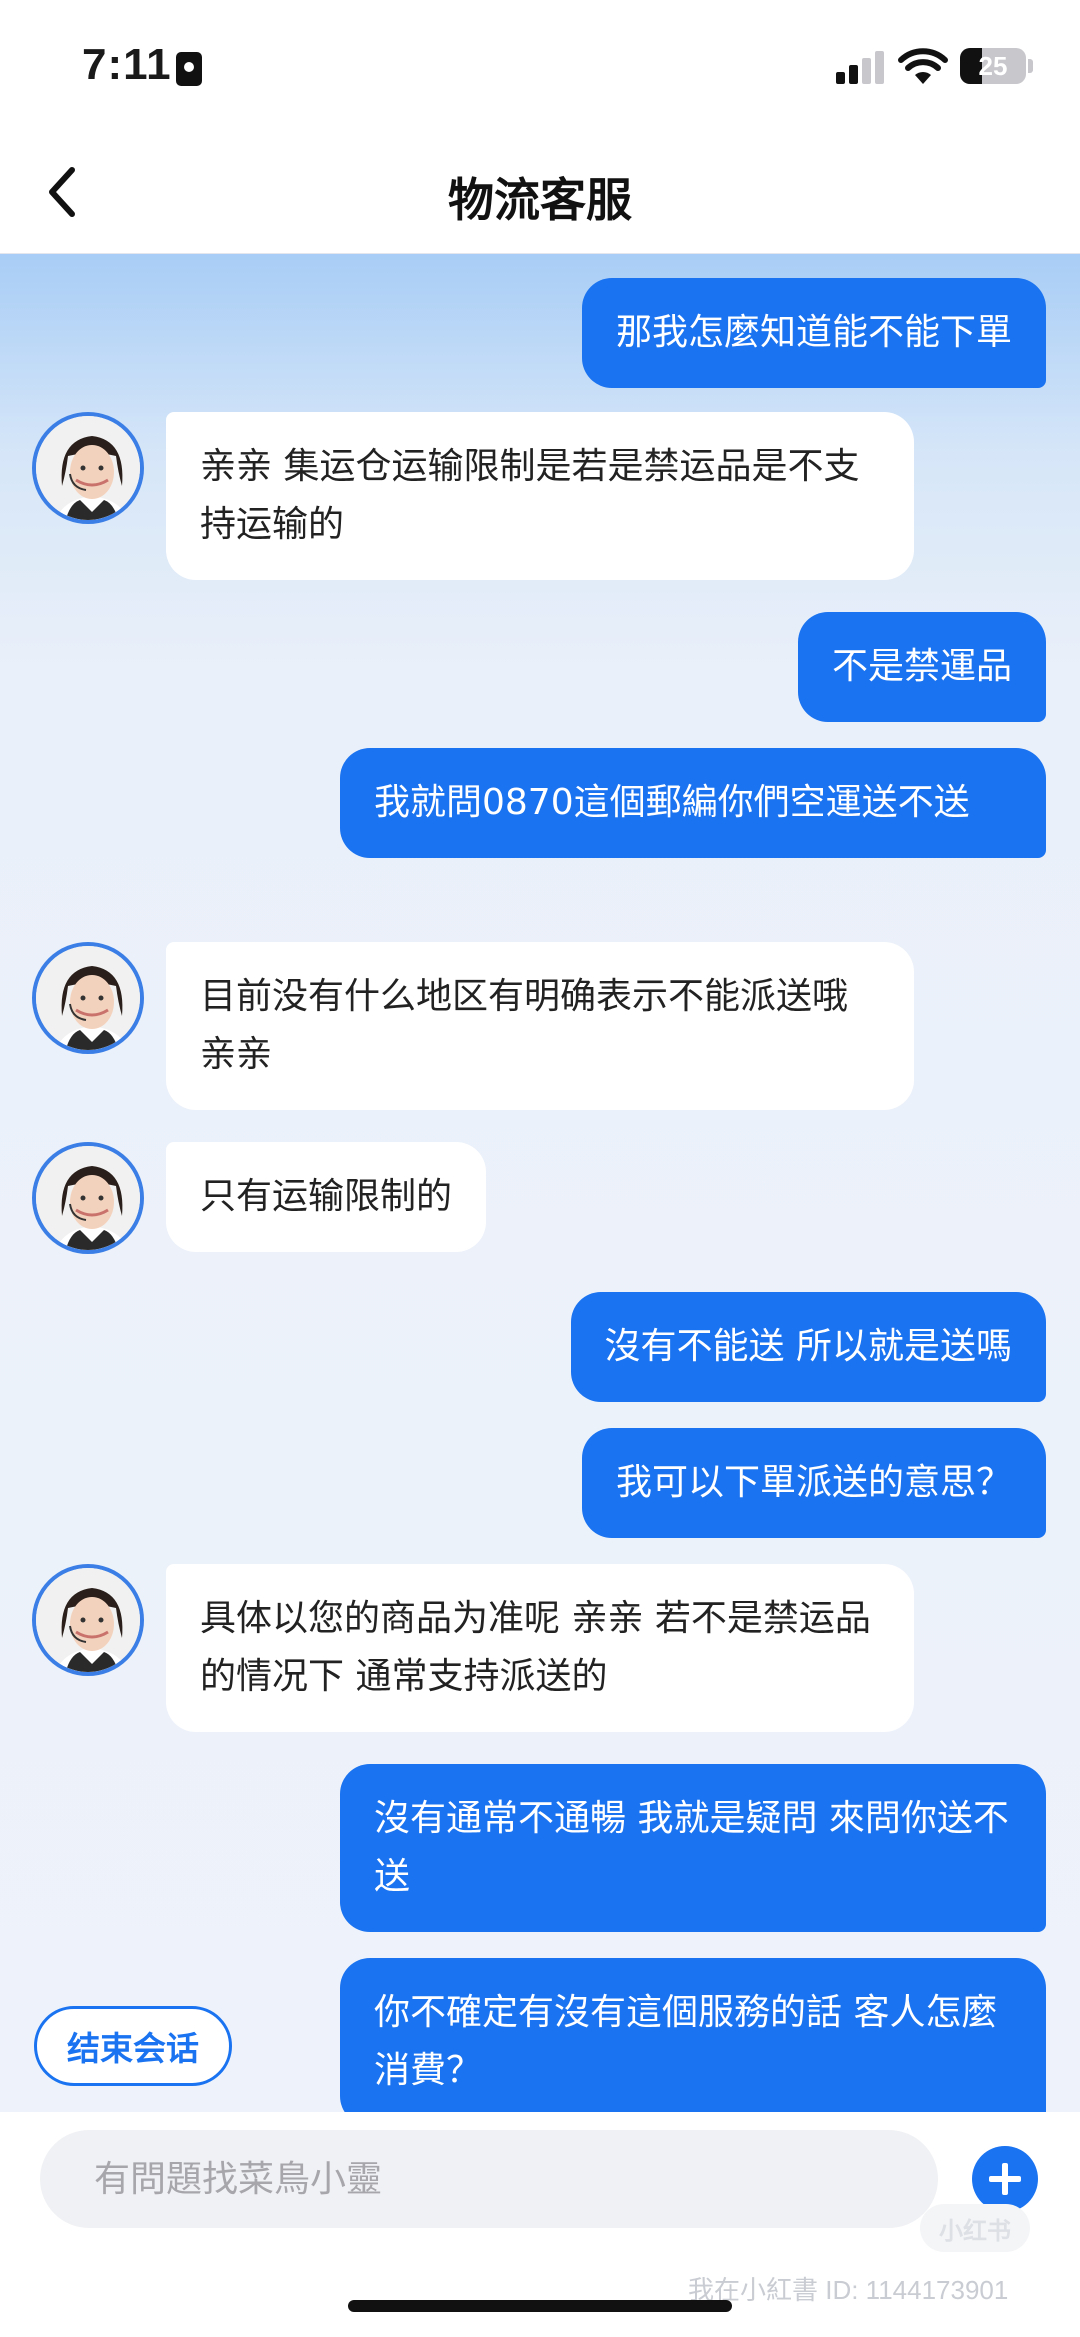 The image size is (1080, 2337). I want to click on message-bubble-in: 亲亲 集运仓运输限制是若是禁运品是不支持运输的, so click(540, 496).